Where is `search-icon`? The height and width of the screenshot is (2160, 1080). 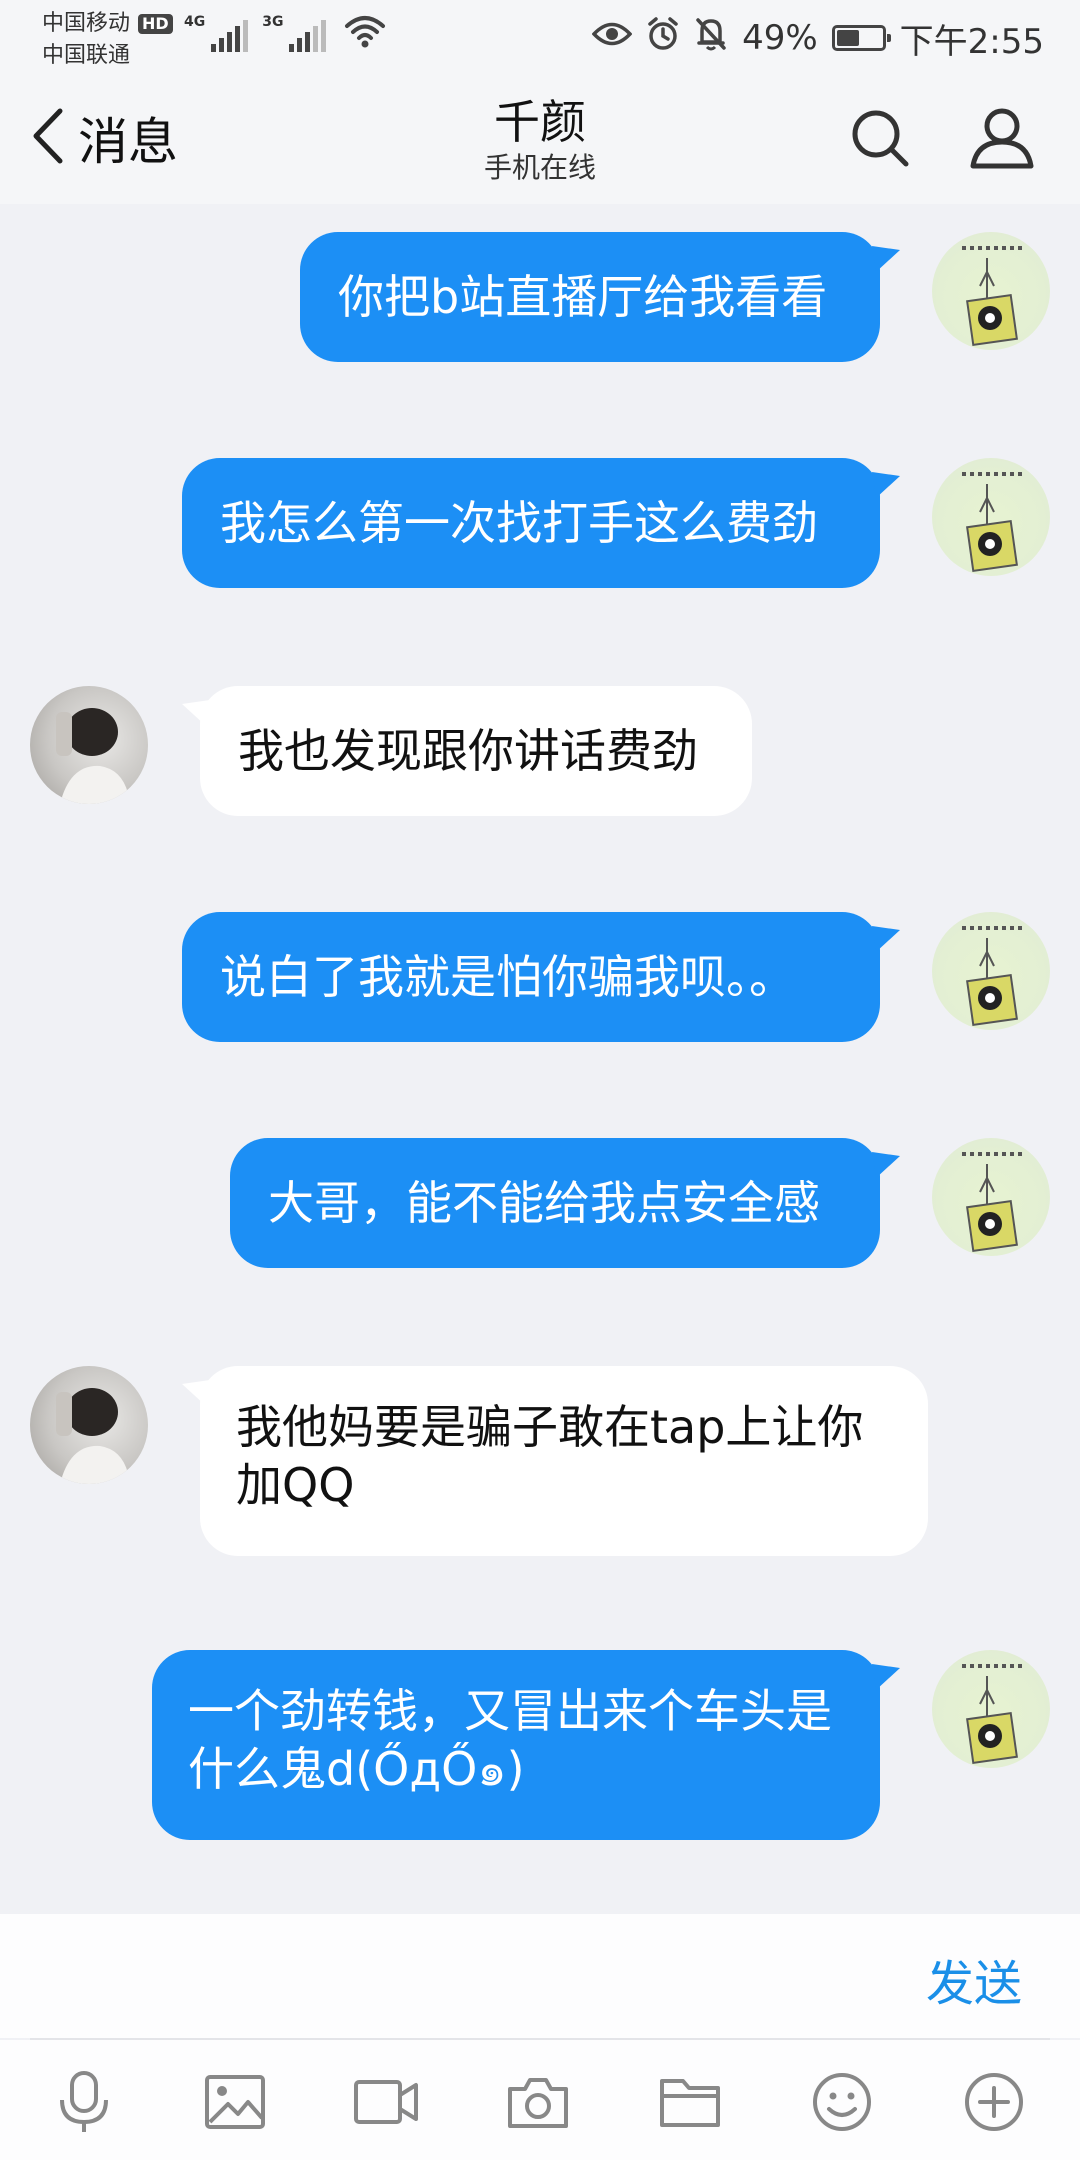 search-icon is located at coordinates (880, 140).